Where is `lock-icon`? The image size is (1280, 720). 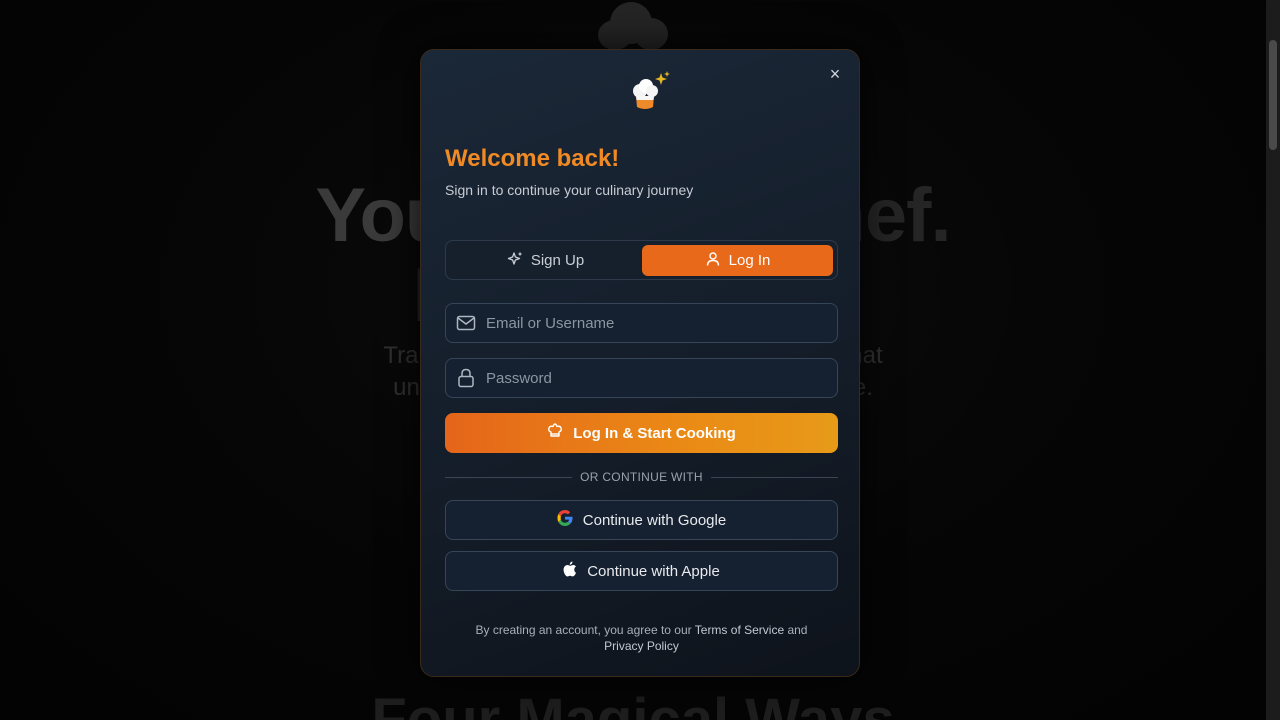
lock-icon is located at coordinates (466, 378).